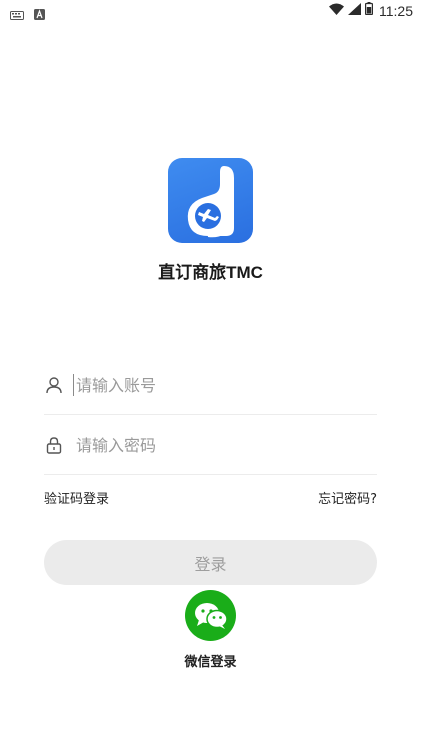 This screenshot has width=421, height=750. I want to click on status-bar: 11:25, so click(210, 11).